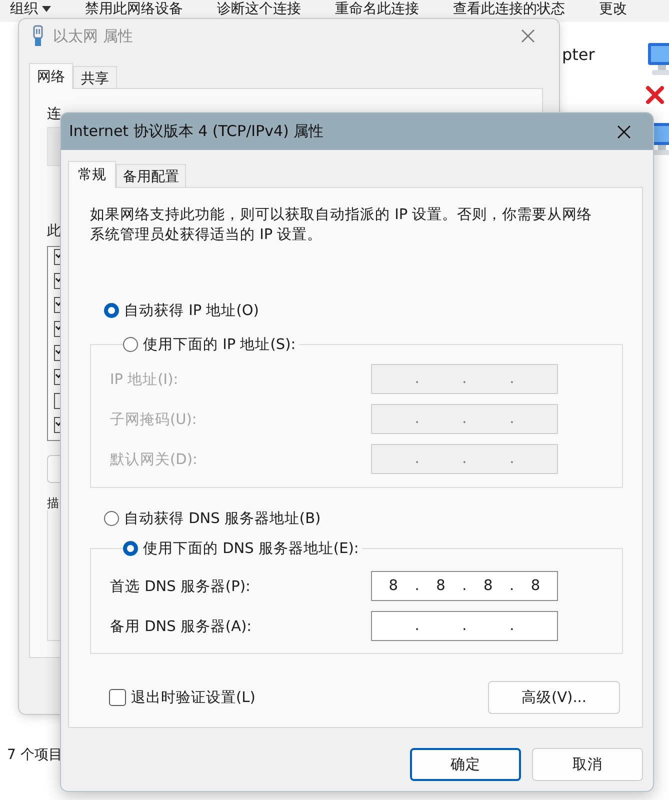 The width and height of the screenshot is (669, 800). Describe the element at coordinates (241, 548) in the screenshot. I see `radio-option: 使用下面的 DNS 服务器地址(E):` at that location.